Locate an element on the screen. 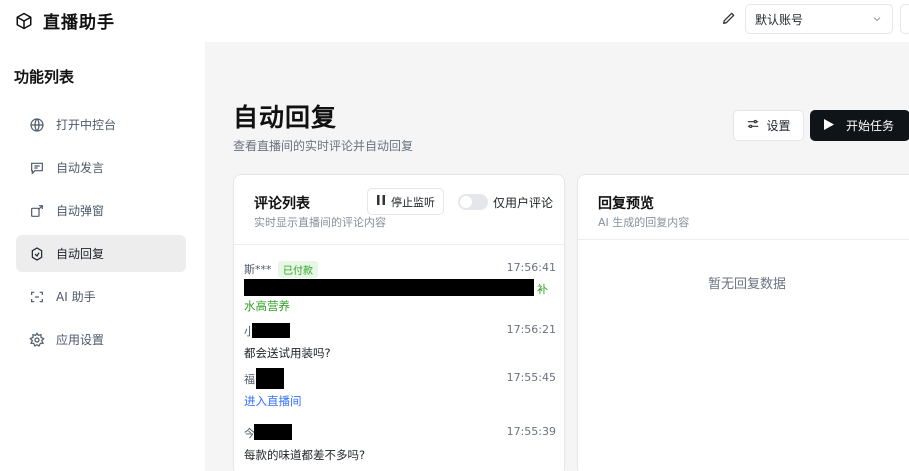 The image size is (909, 471). sidebar-item-settings: 应用设置 is located at coordinates (101, 339).